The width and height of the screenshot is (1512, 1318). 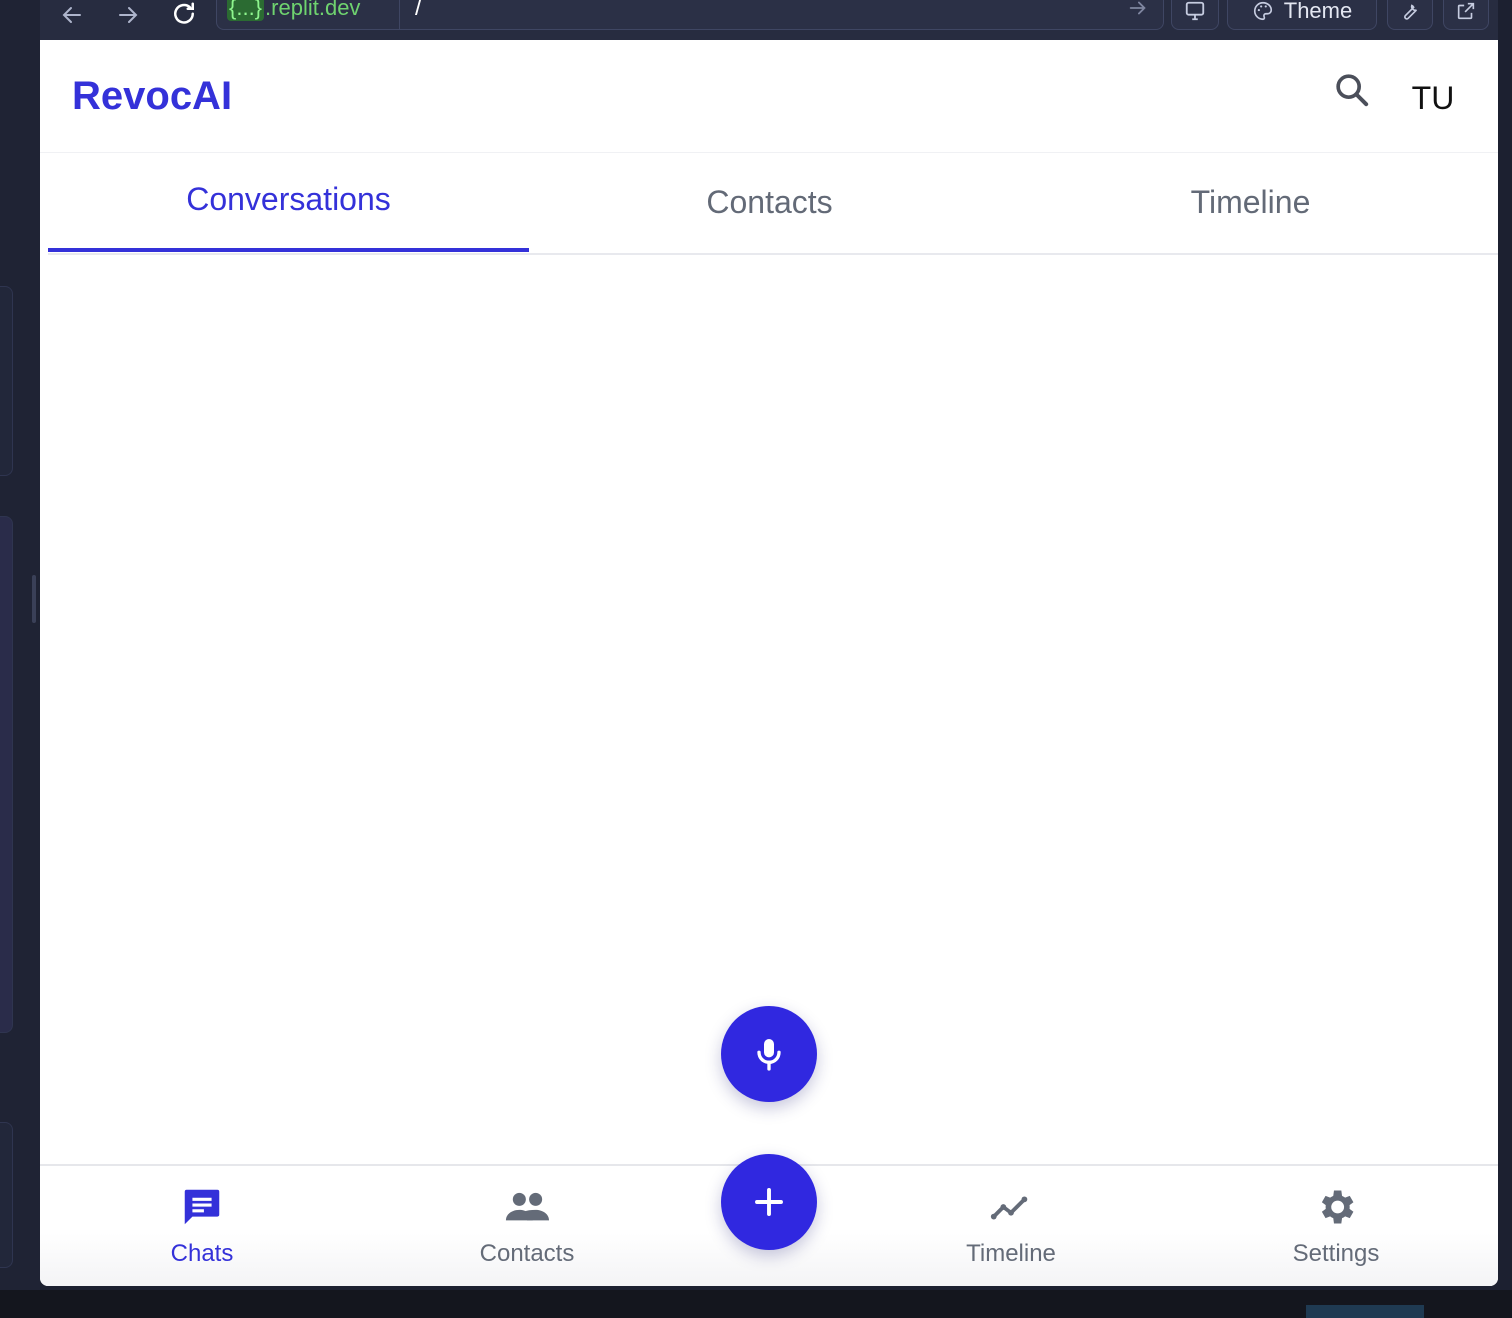 I want to click on people-icon, so click(x=527, y=1207).